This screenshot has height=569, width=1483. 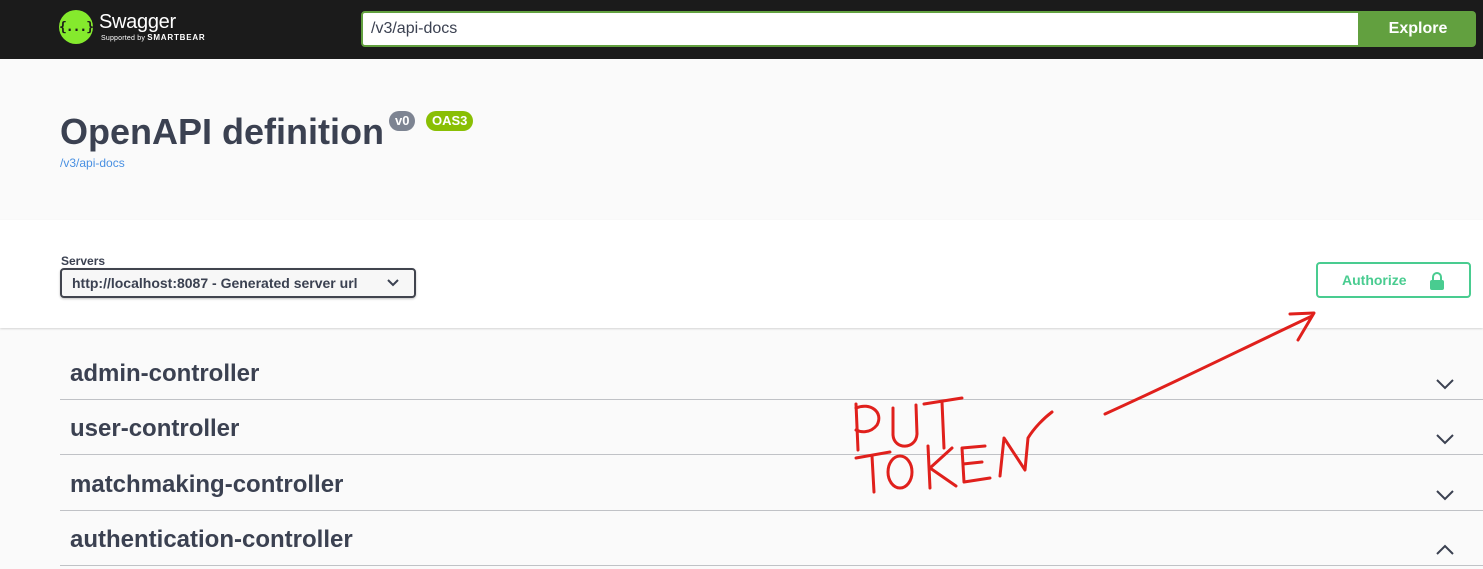 I want to click on tag-section-matchmaking-controller: matchmaking-controller, so click(x=771, y=483).